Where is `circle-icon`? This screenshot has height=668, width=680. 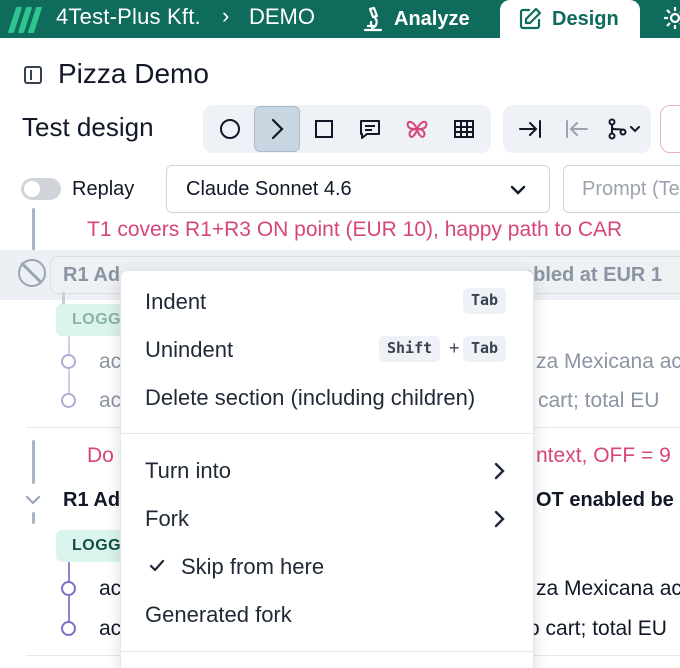
circle-icon is located at coordinates (230, 129).